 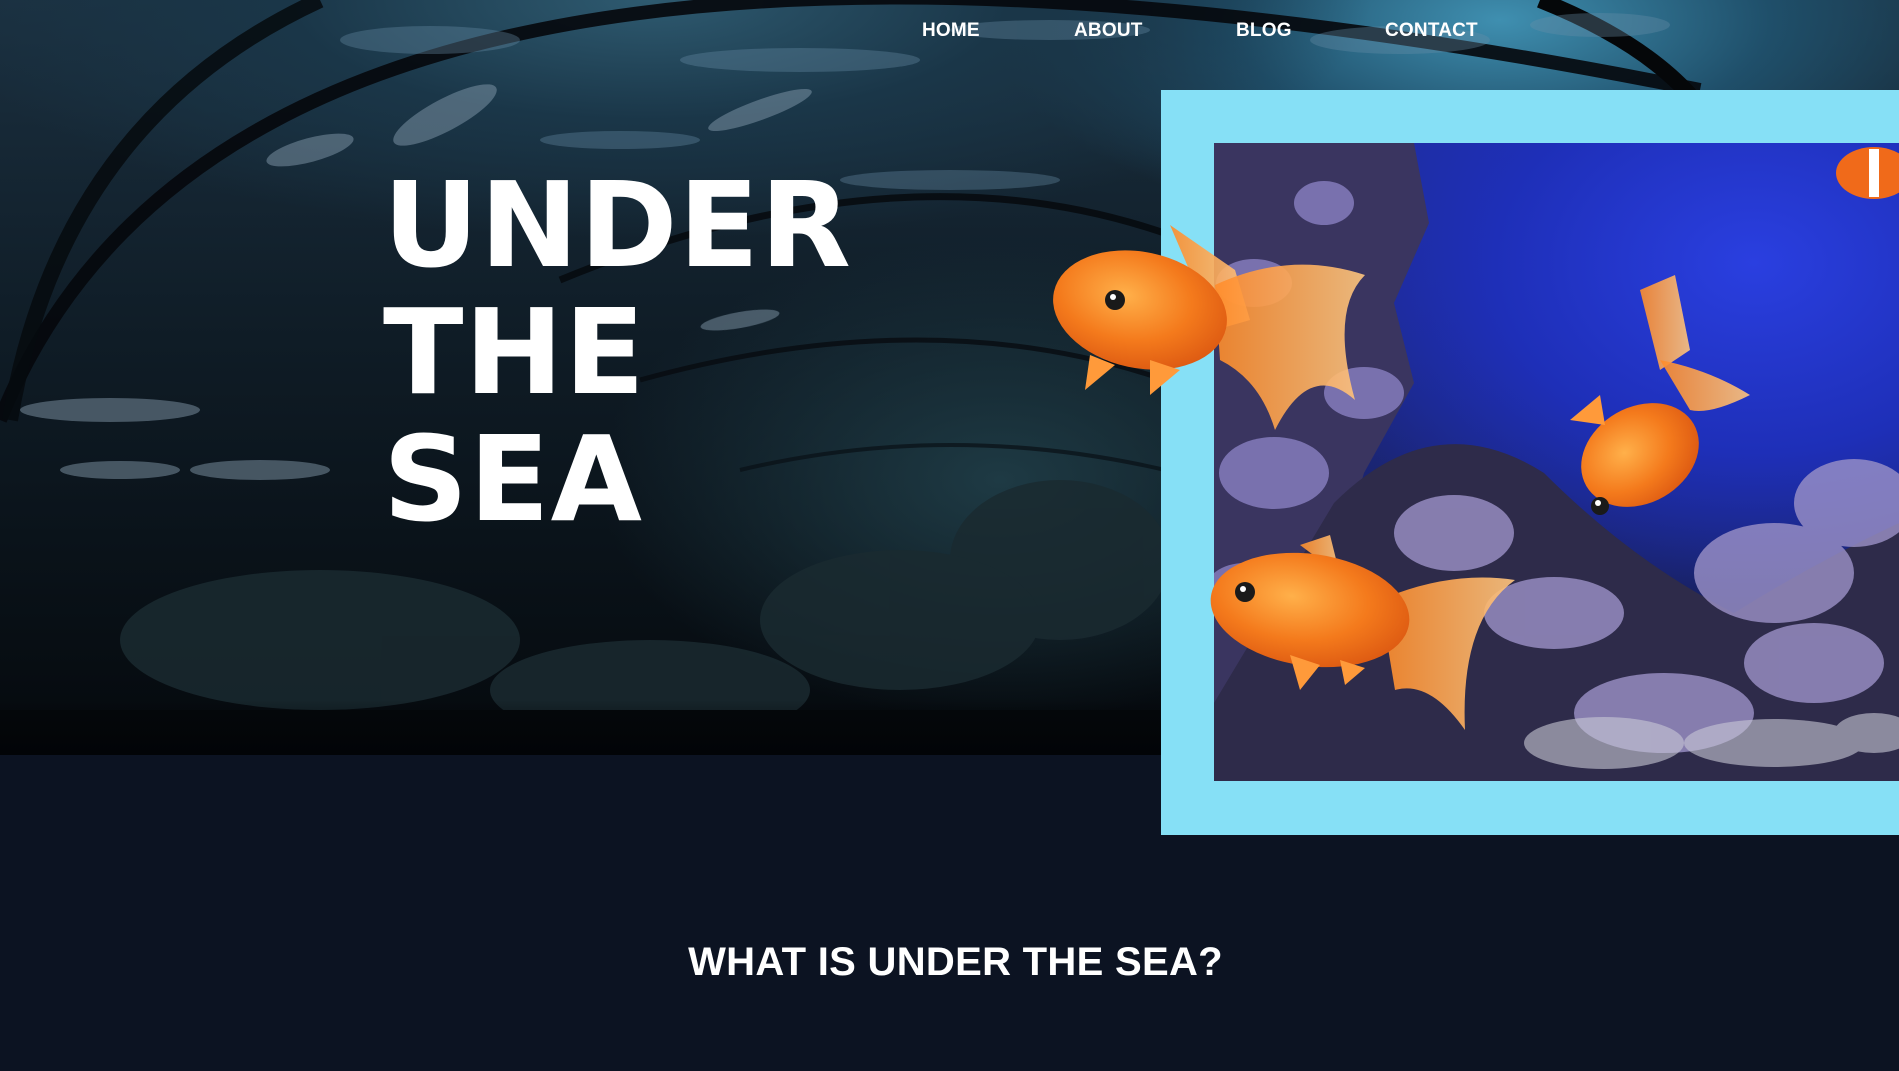 I want to click on section-heading: WHAT IS UNDER THE SEA?, so click(x=955, y=962).